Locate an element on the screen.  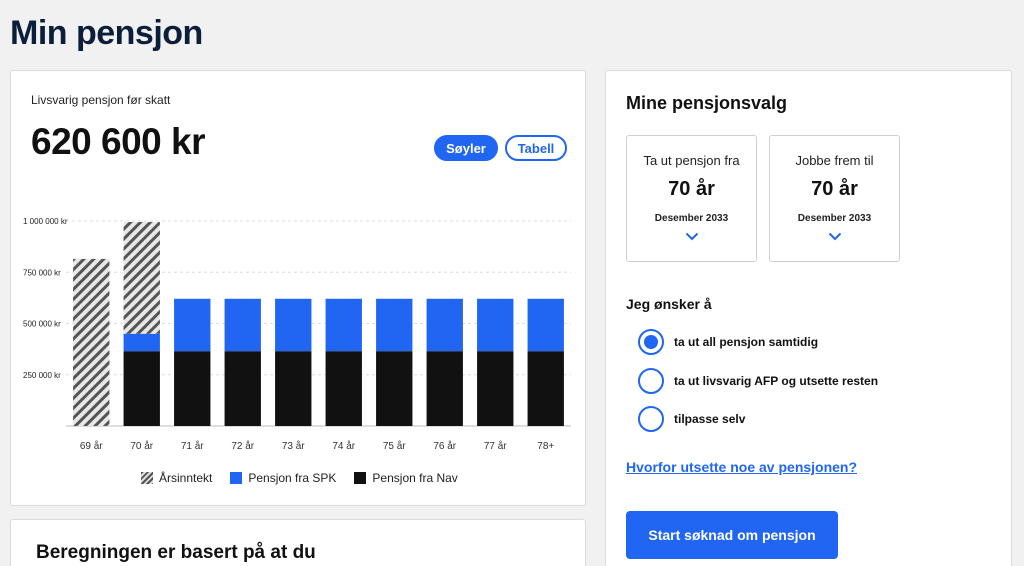
choice-label: Ta ut pensjon fra is located at coordinates (691, 160).